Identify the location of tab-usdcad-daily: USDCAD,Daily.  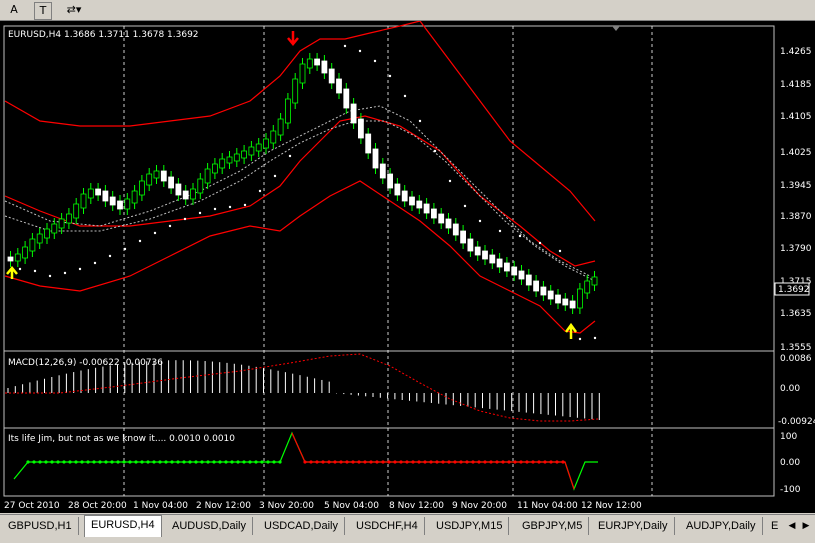
(301, 526).